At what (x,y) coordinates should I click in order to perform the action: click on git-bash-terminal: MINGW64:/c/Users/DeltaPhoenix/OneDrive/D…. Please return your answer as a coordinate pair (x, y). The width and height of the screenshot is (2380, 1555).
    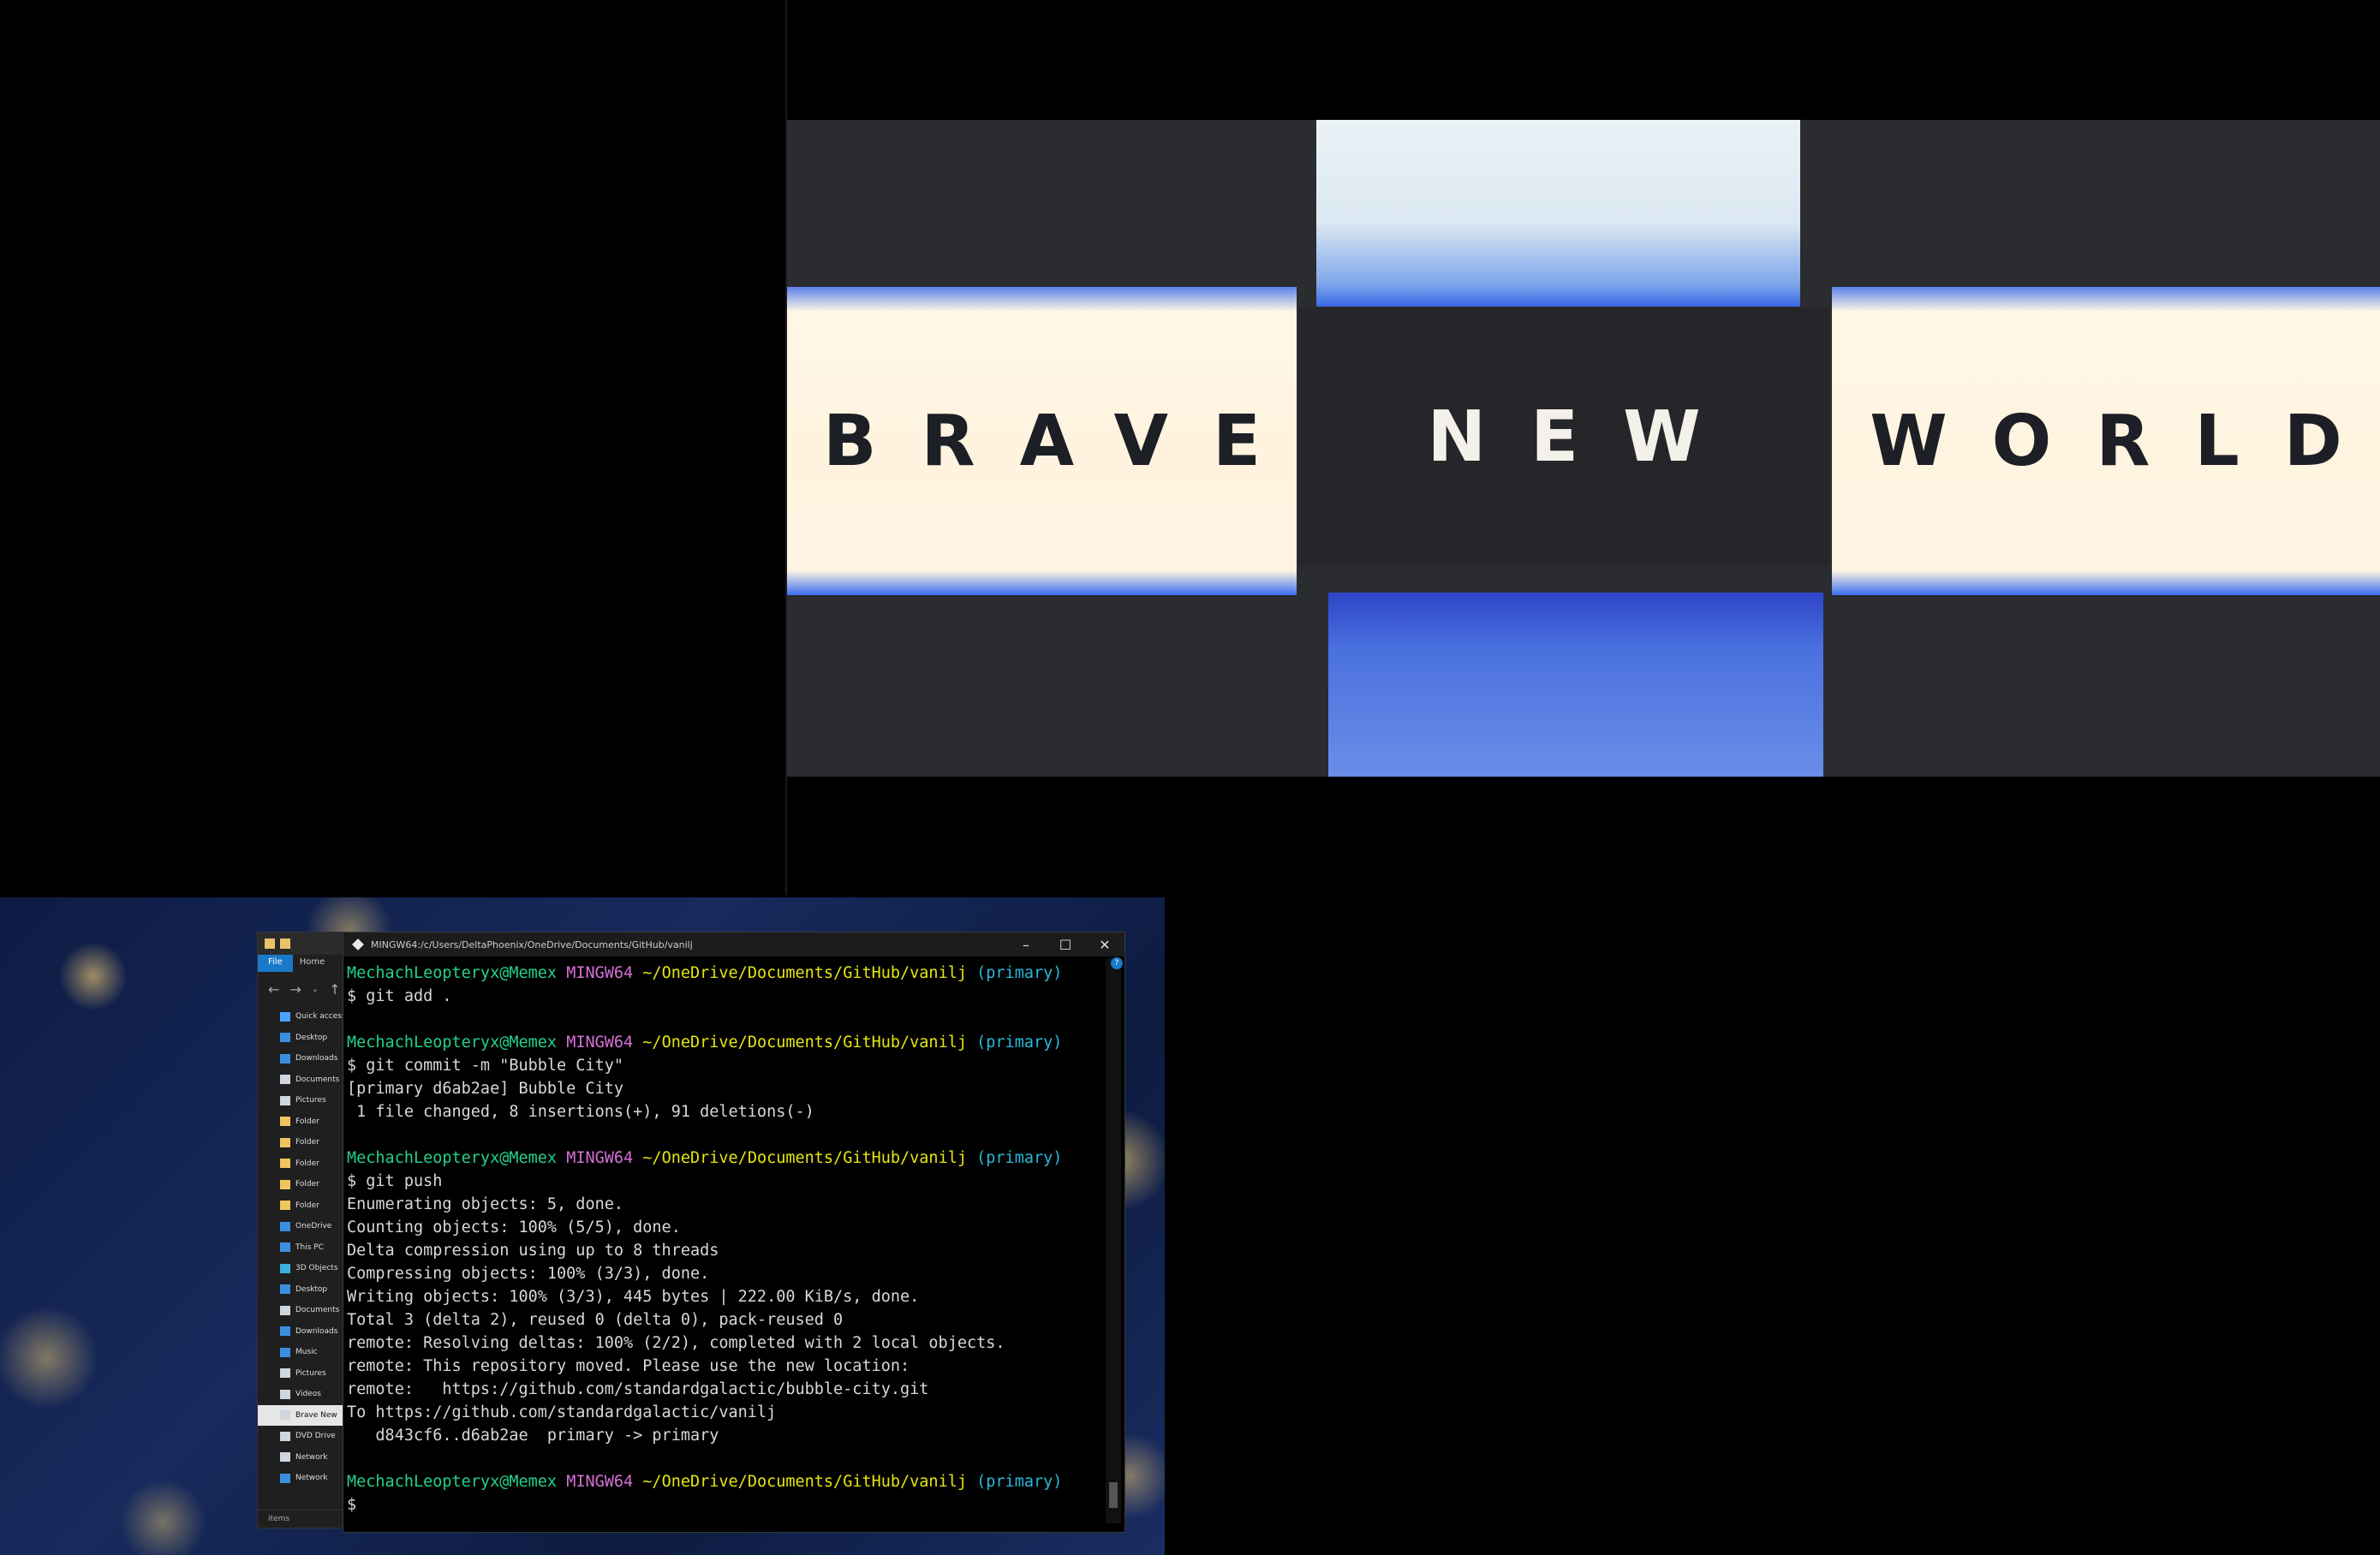
    Looking at the image, I should click on (734, 1232).